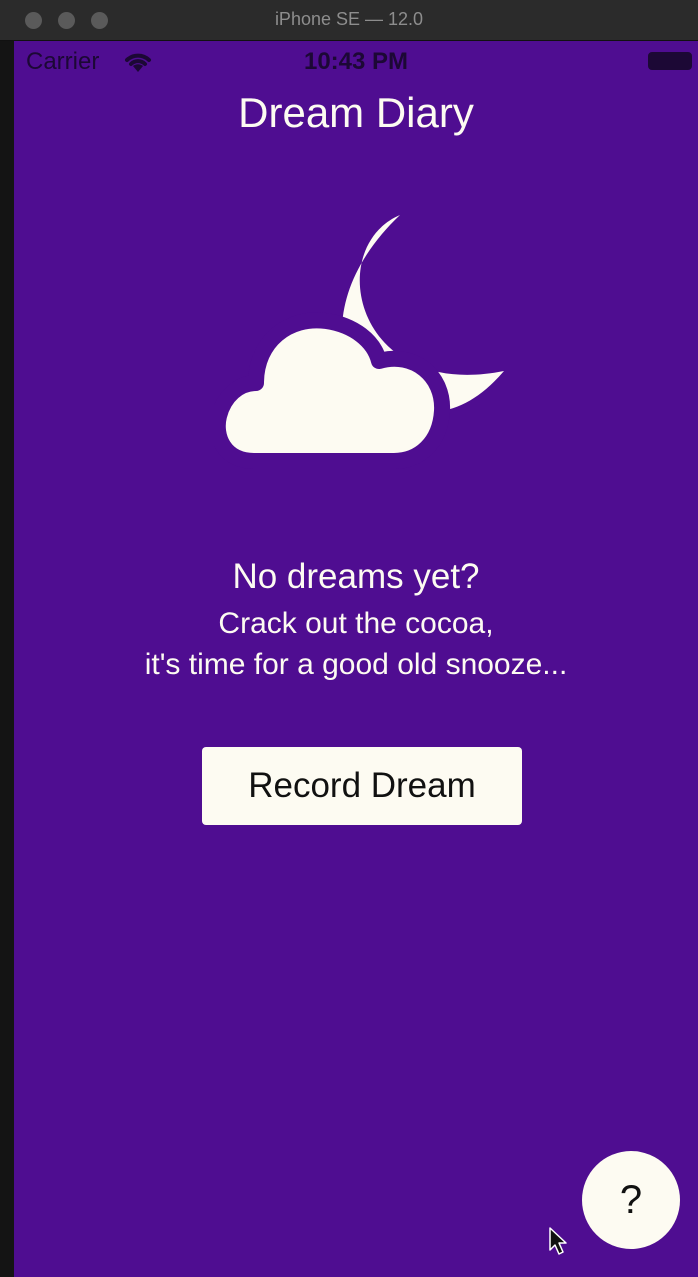 This screenshot has height=1277, width=698. I want to click on battery-icon, so click(670, 61).